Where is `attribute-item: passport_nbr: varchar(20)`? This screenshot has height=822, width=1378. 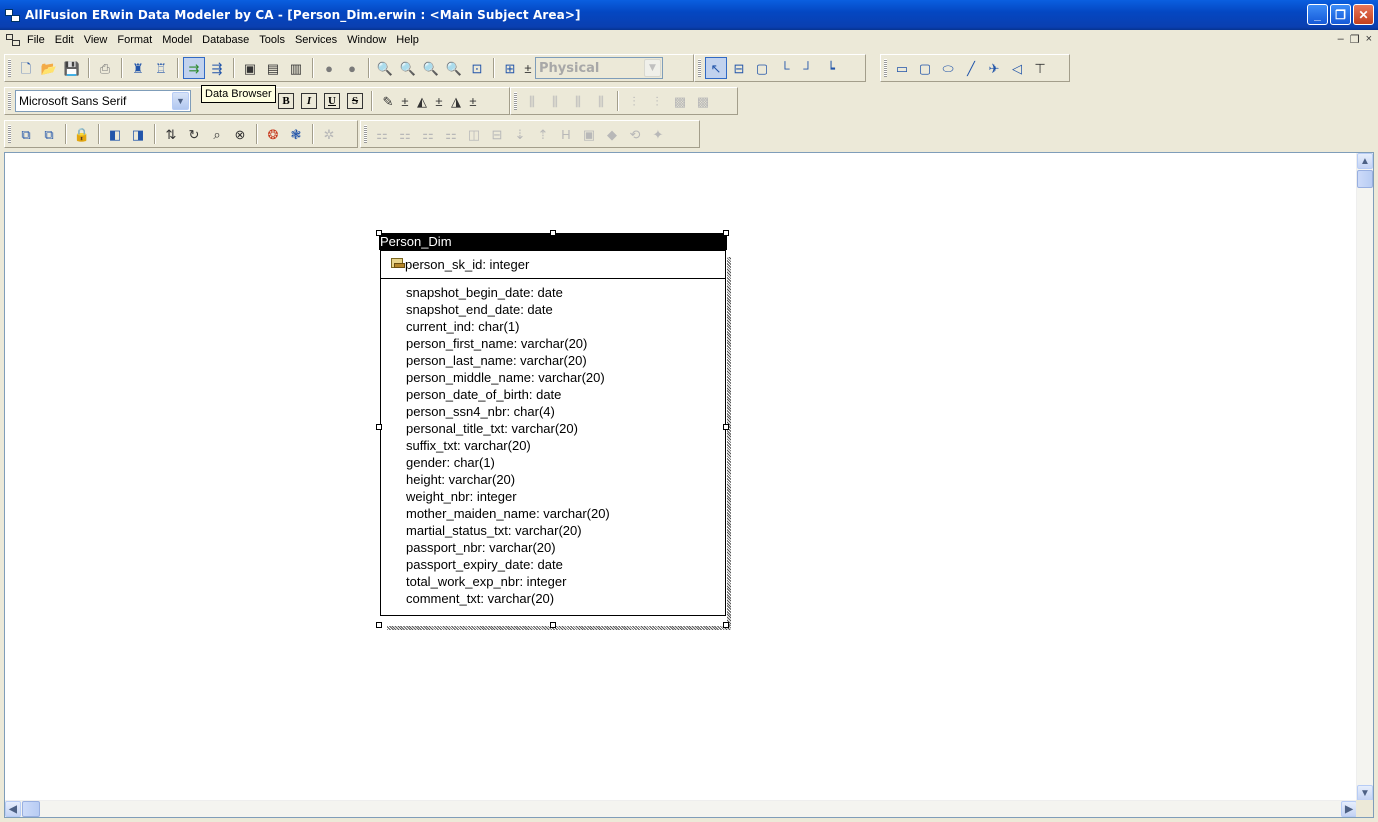 attribute-item: passport_nbr: varchar(20) is located at coordinates (565, 547).